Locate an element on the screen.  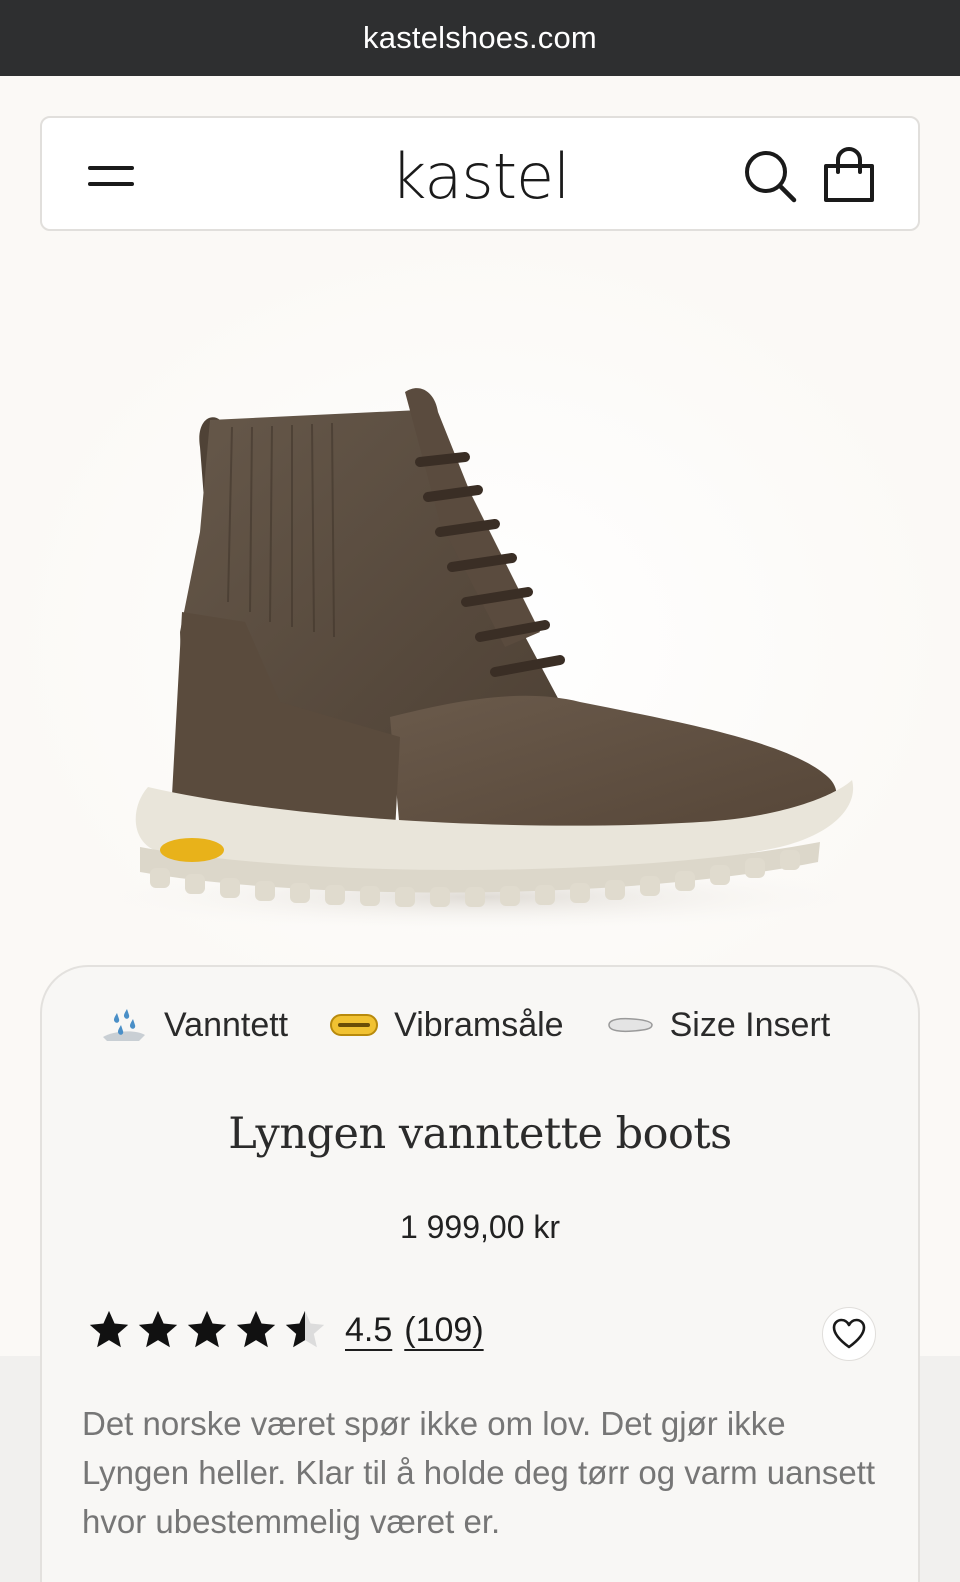
star-half-icon is located at coordinates (305, 1329).